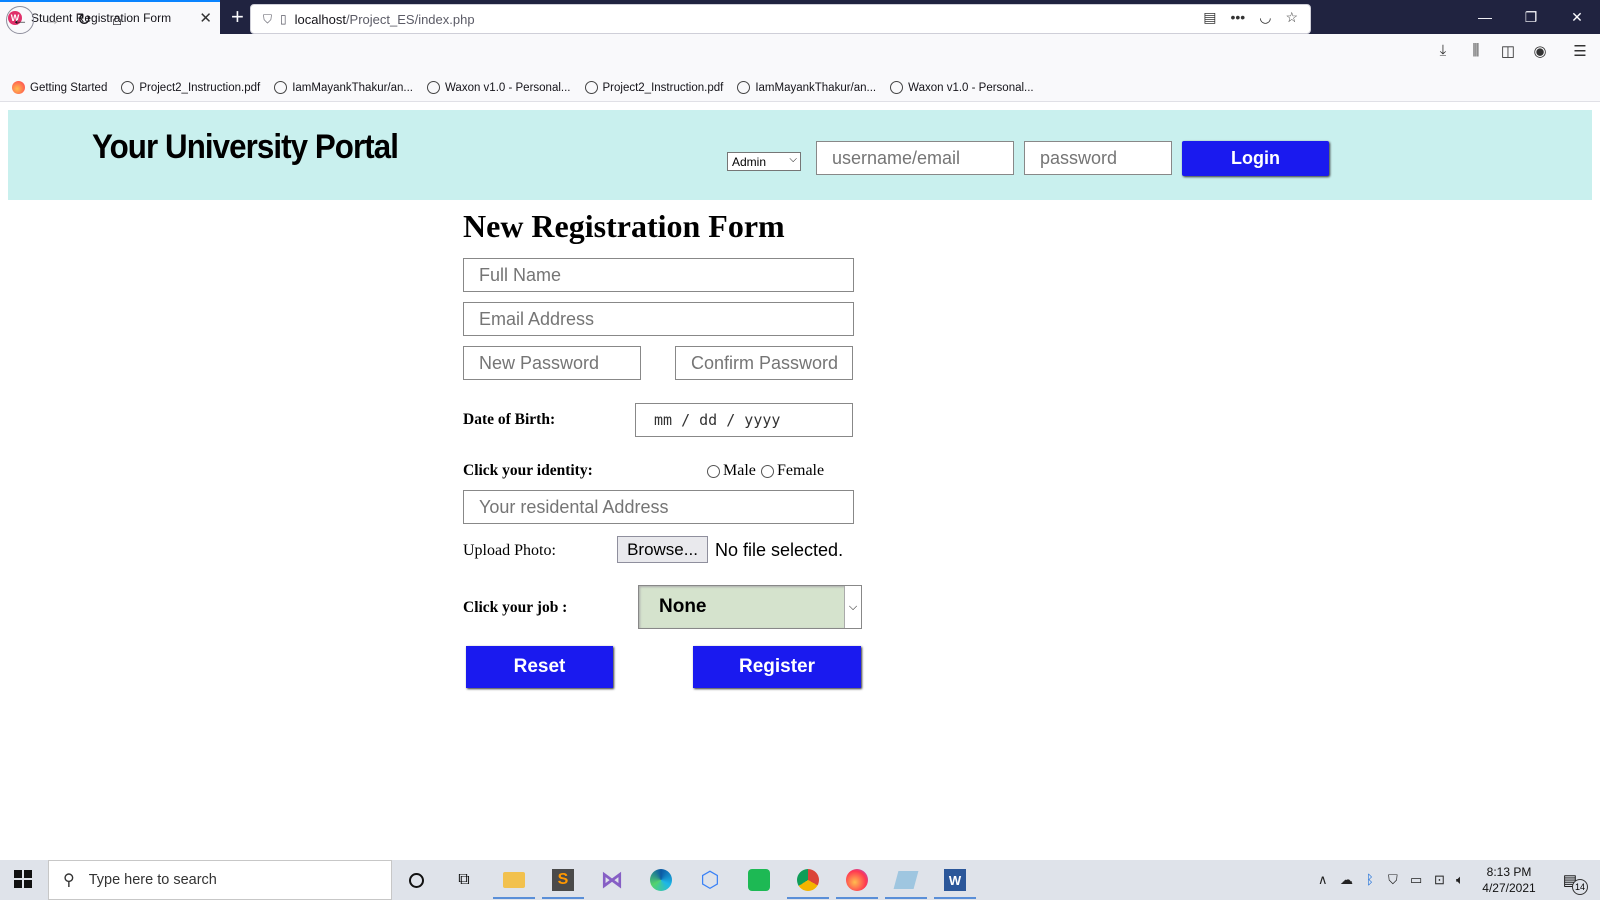  What do you see at coordinates (808, 882) in the screenshot?
I see `chrome-icon` at bounding box center [808, 882].